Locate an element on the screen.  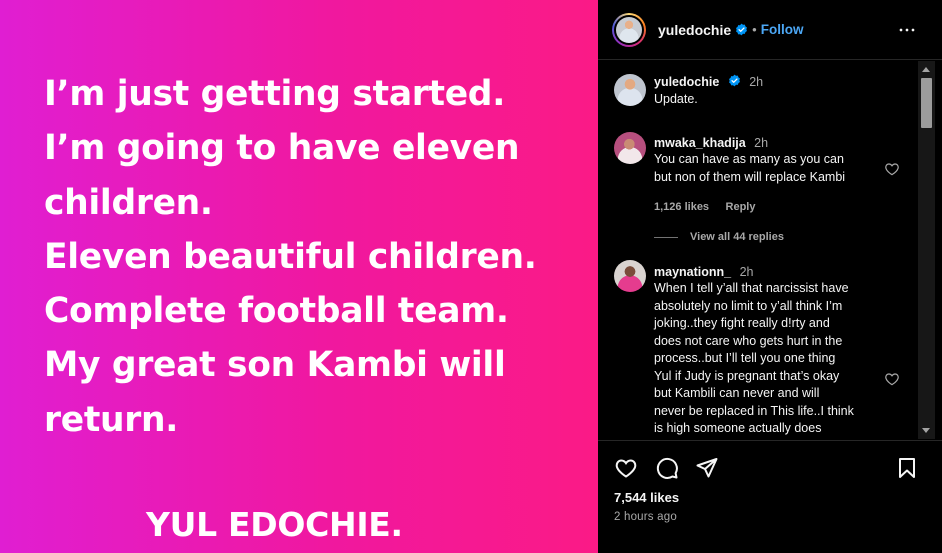
post-header: yuledochie • Follow is located at coordinates (770, 30).